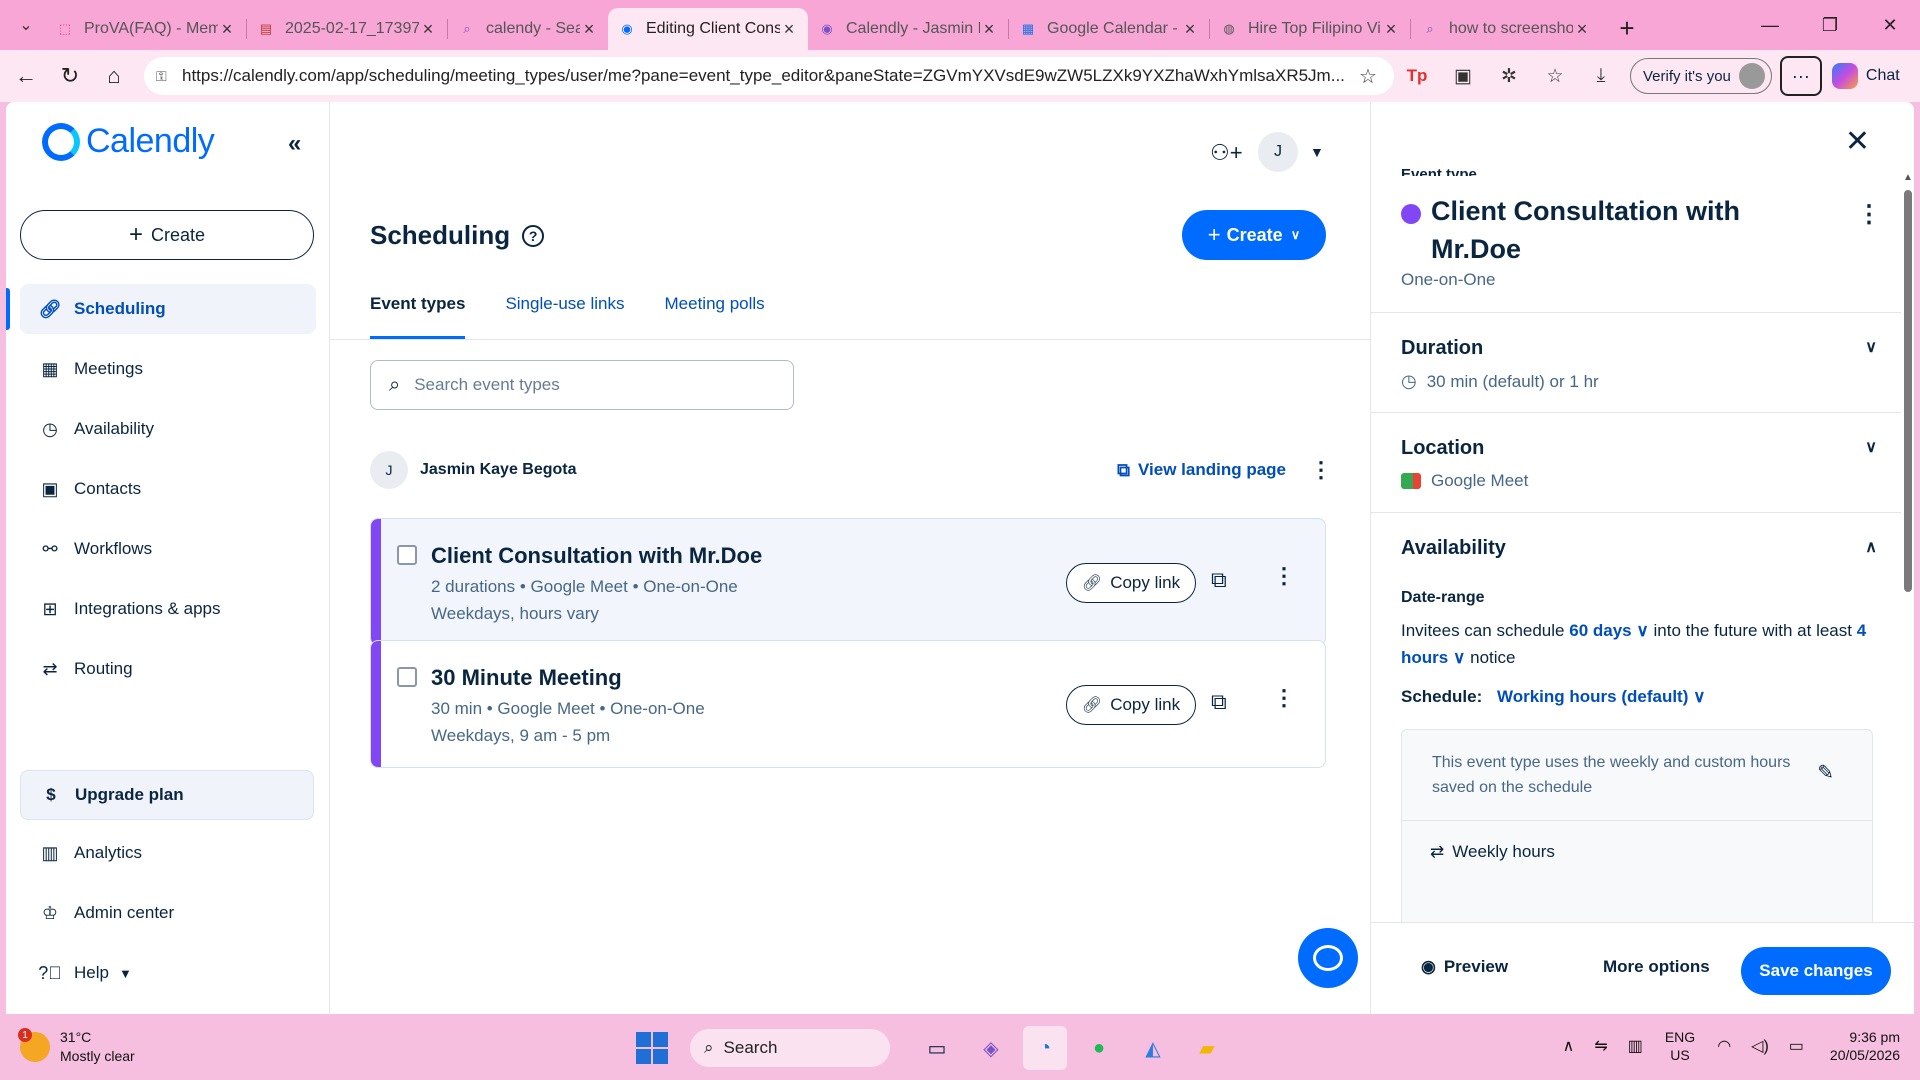  Describe the element at coordinates (937, 1048) in the screenshot. I see `task-view-icon: ▭` at that location.